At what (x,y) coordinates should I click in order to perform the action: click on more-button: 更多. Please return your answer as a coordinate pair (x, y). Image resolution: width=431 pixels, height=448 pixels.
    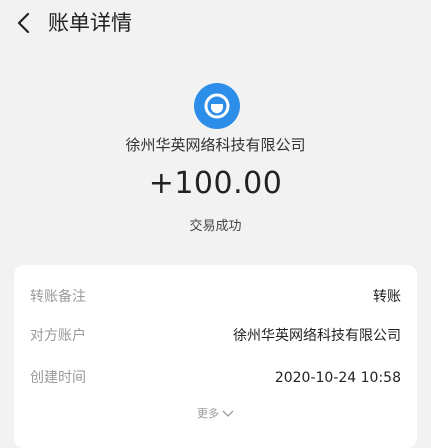
    Looking at the image, I should click on (215, 413).